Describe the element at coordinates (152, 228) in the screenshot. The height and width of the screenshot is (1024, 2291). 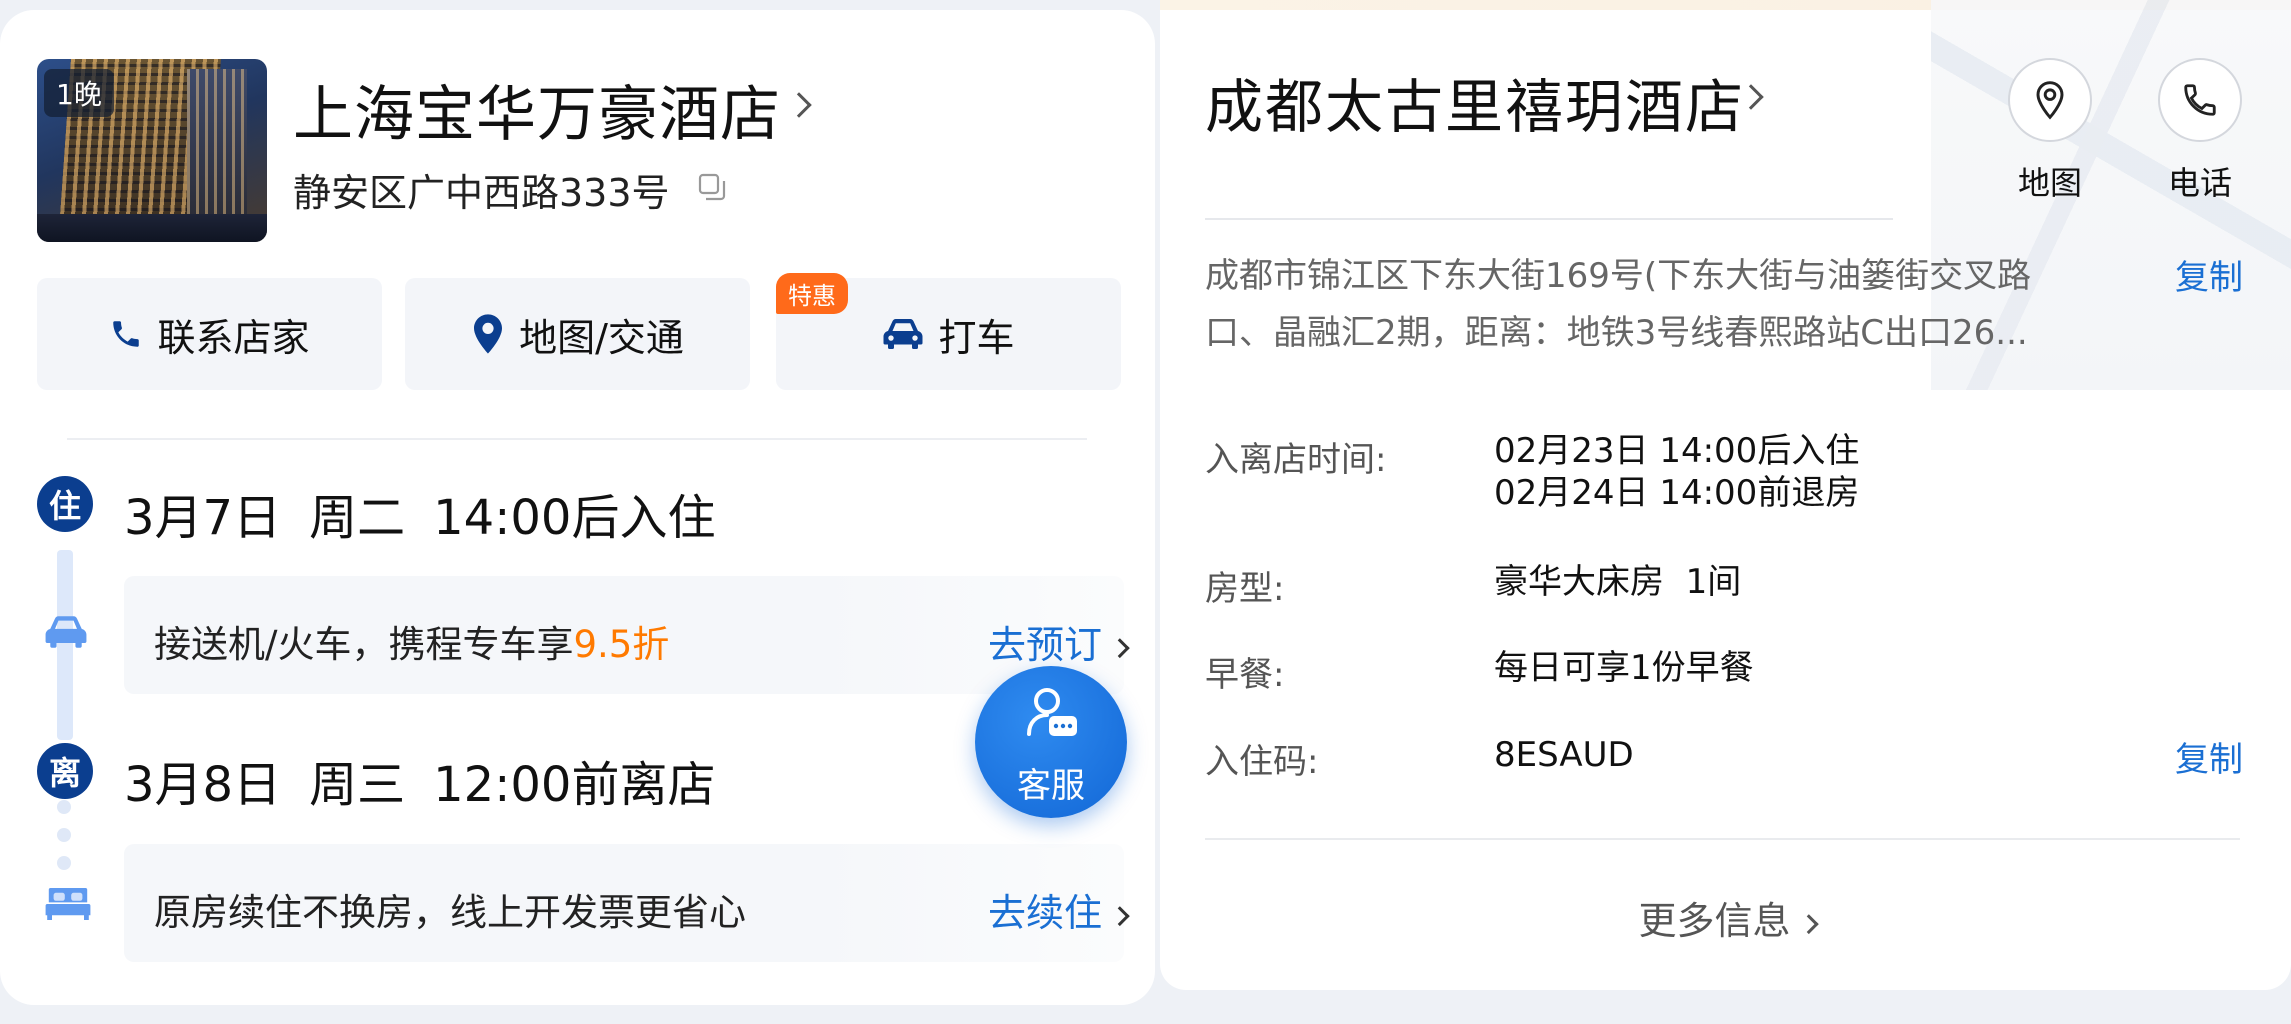
I see `ground-graphic` at that location.